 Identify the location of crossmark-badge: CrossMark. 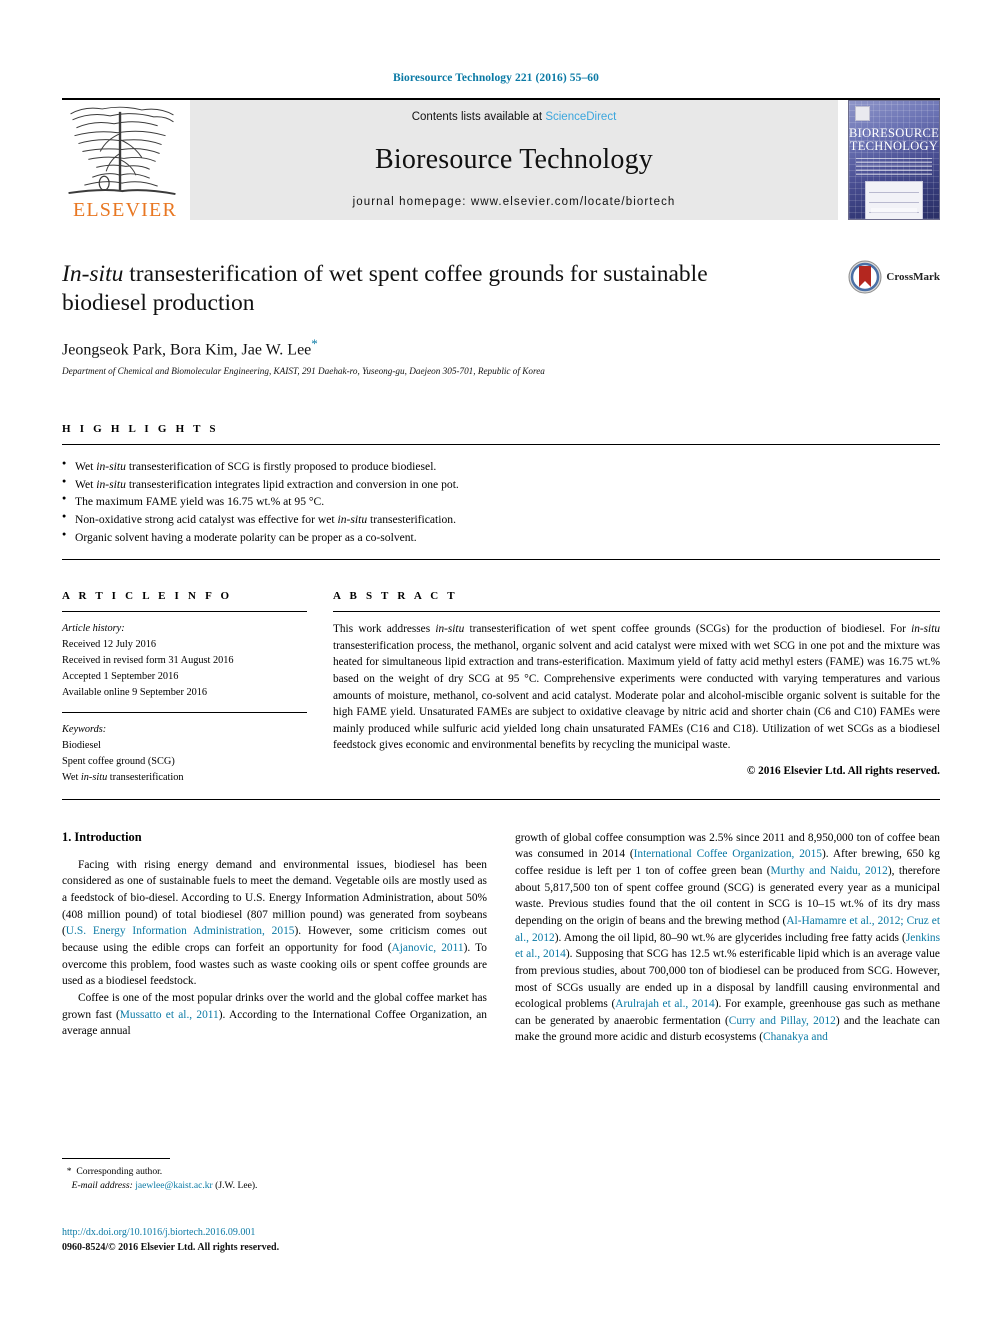
(894, 277).